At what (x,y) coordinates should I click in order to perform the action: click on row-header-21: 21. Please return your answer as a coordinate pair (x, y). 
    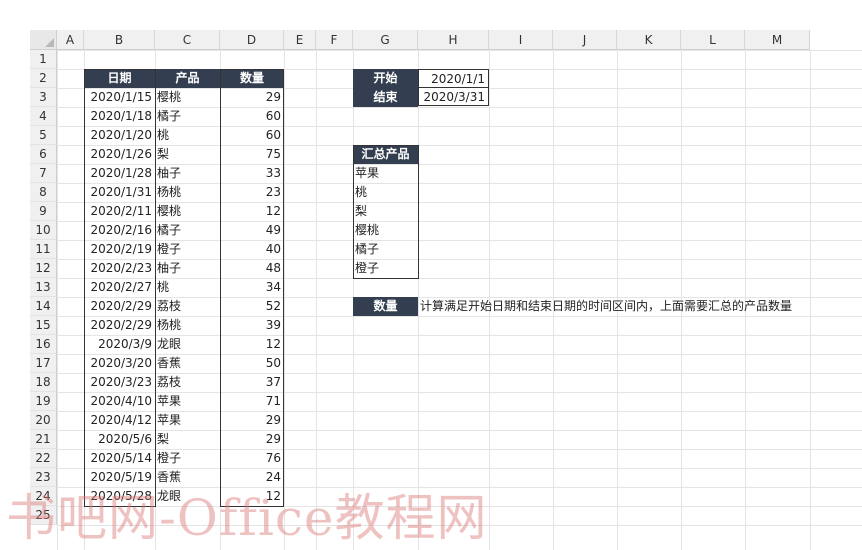
    Looking at the image, I should click on (43, 439).